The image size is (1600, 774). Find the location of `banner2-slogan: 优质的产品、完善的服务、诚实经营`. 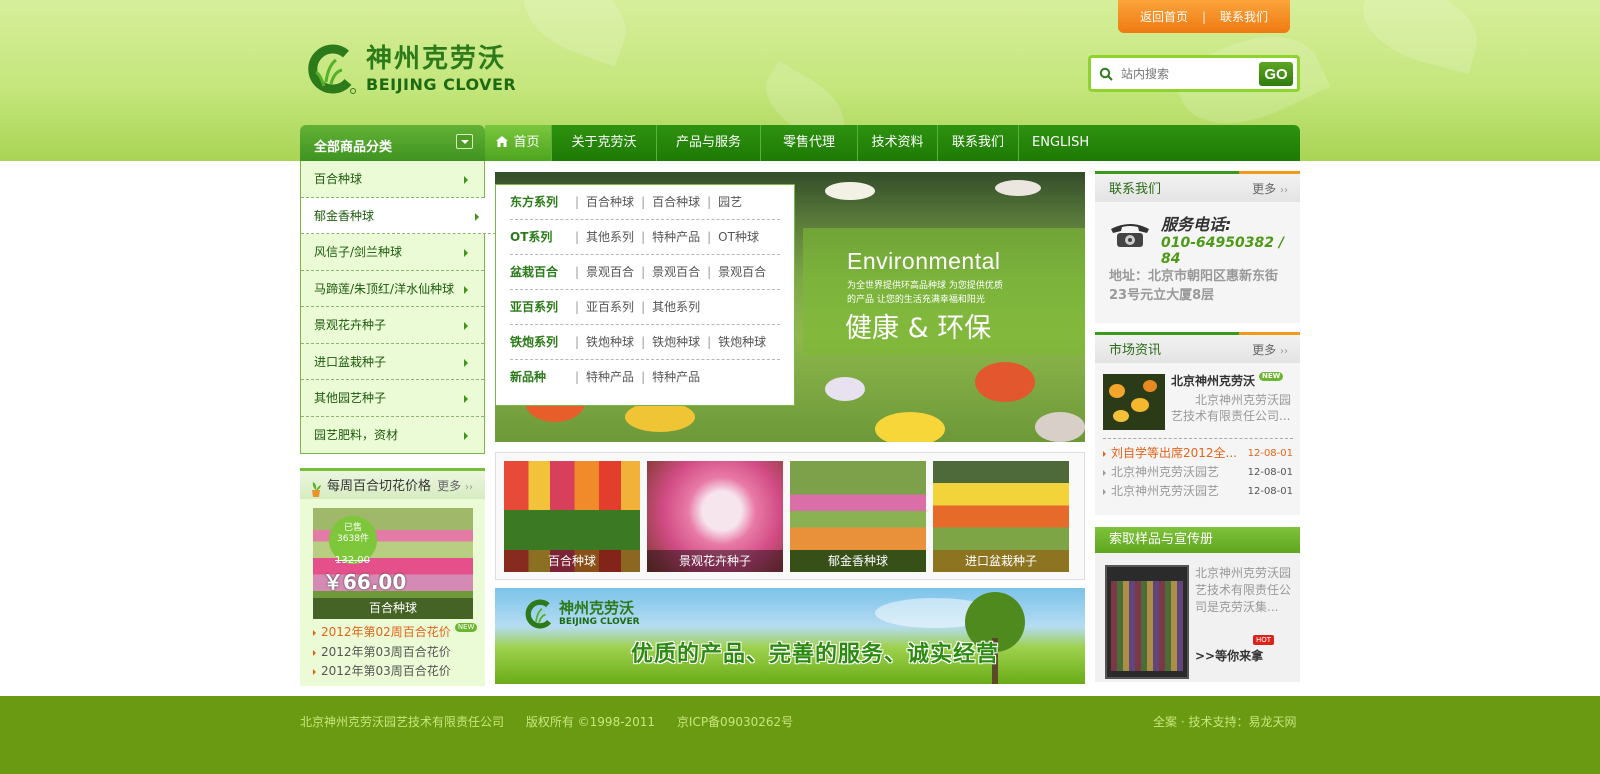

banner2-slogan: 优质的产品、完善的服务、诚实经营 is located at coordinates (815, 654).